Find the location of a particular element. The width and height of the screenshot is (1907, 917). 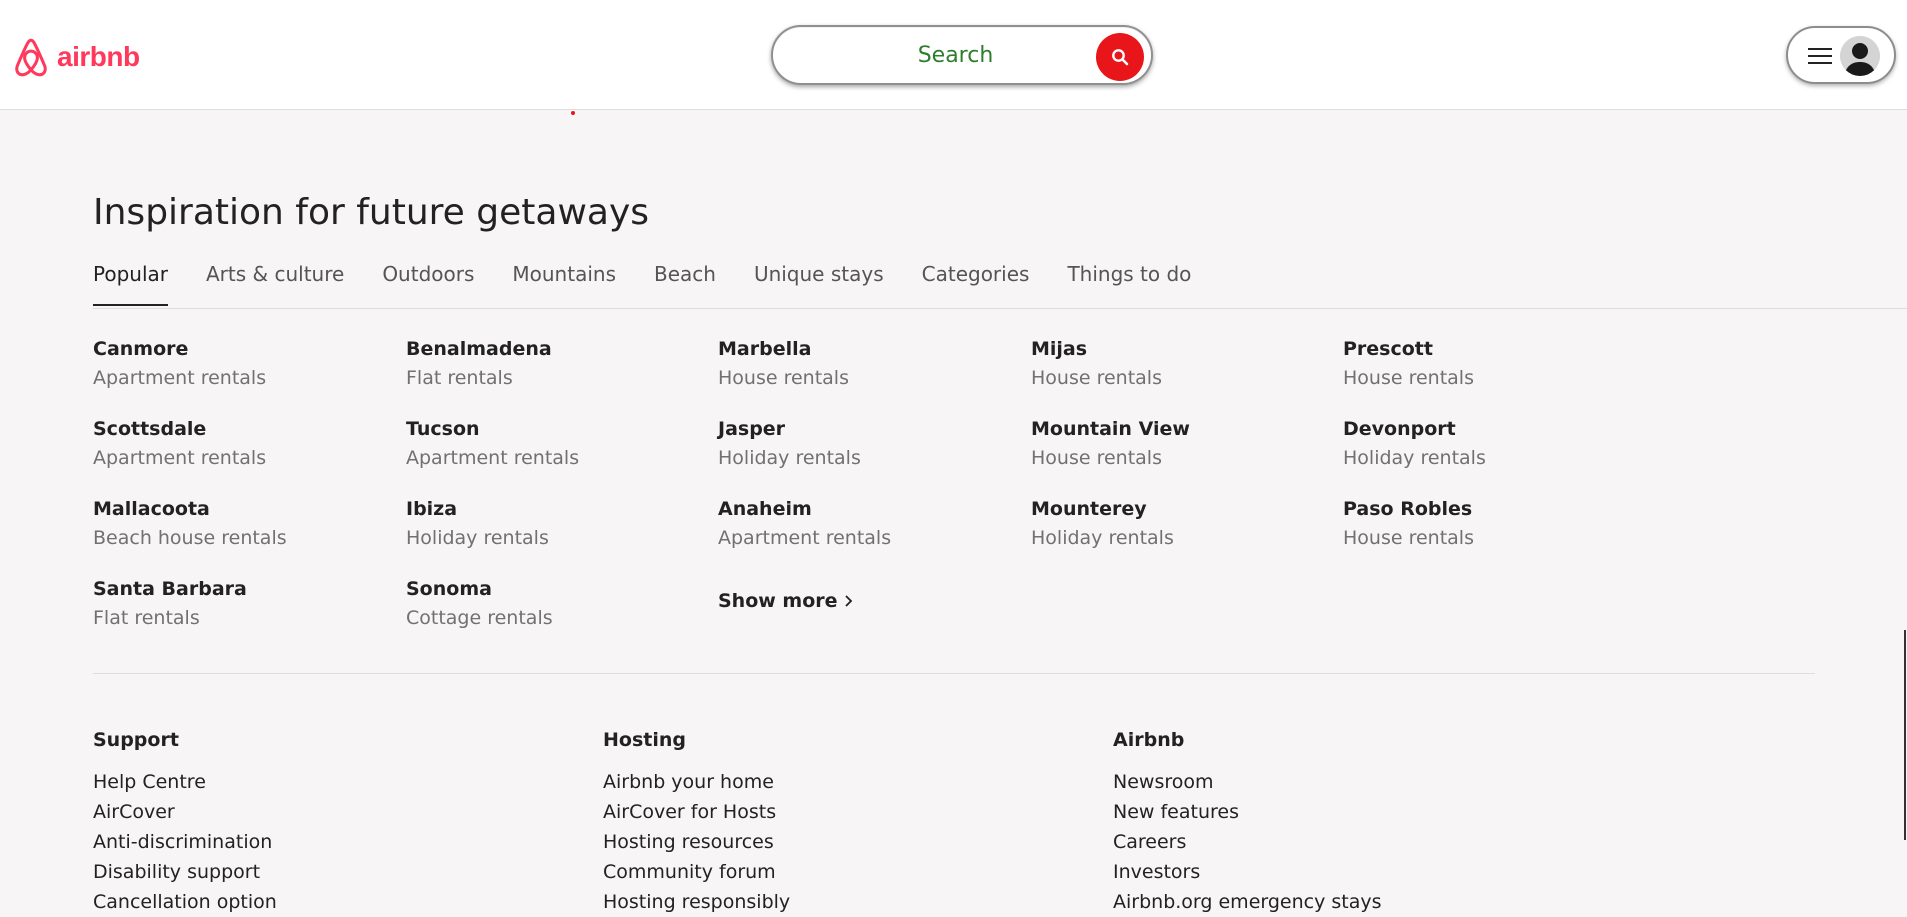

tabs-divider is located at coordinates (1000, 308).